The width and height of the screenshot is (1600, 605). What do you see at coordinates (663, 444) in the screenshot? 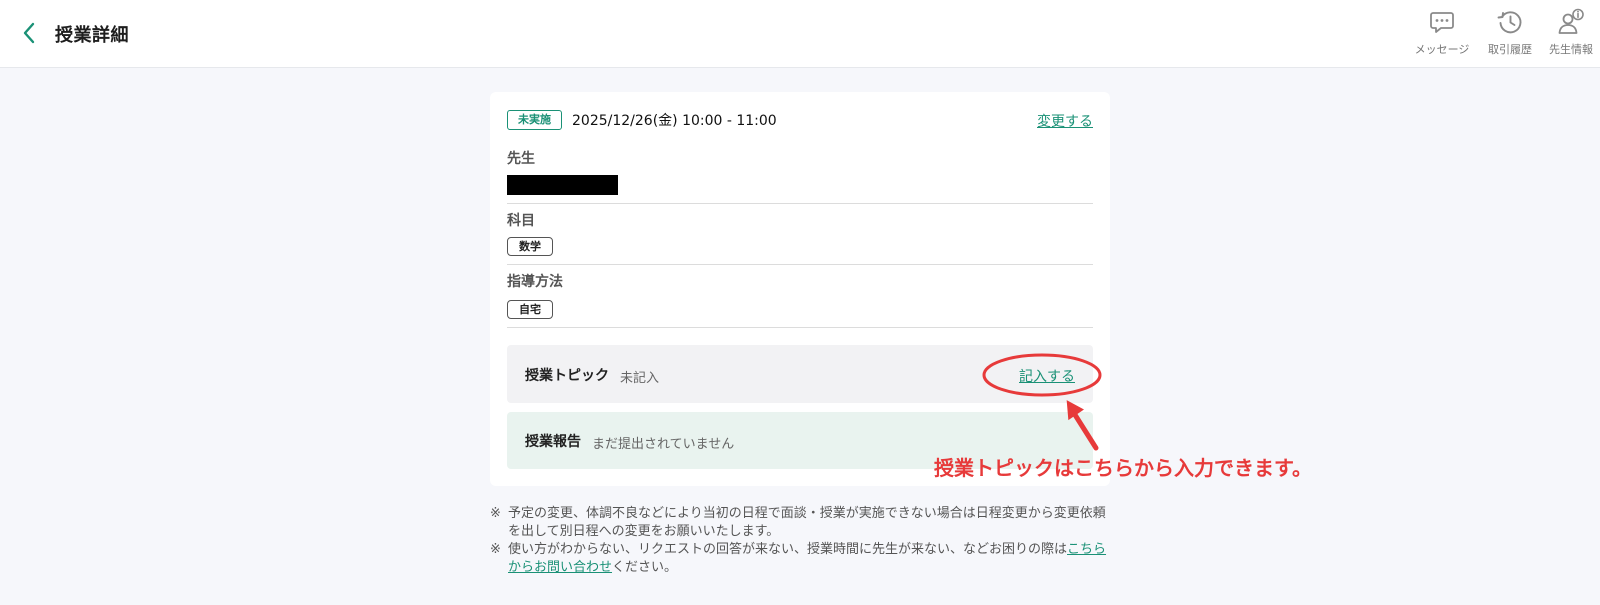
I see `report-status: まだ提出されていません` at bounding box center [663, 444].